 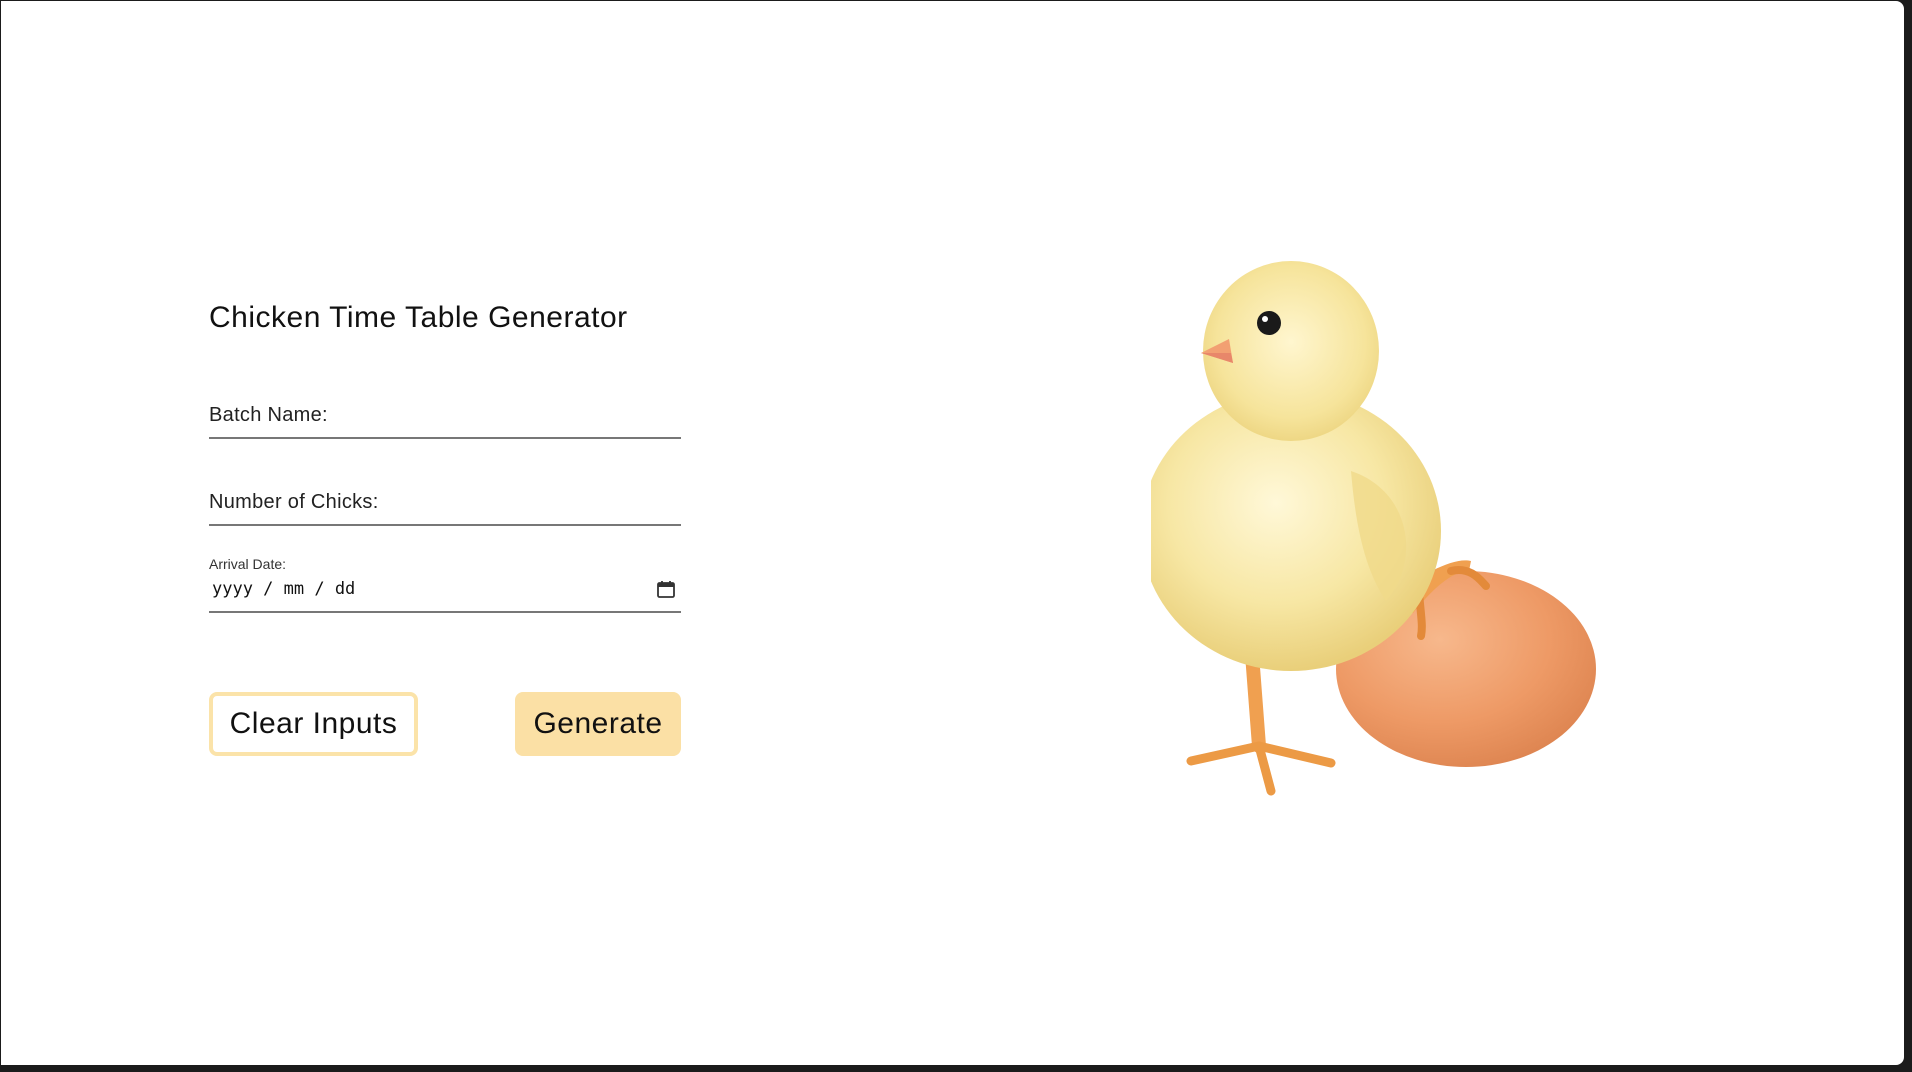 I want to click on batch-name-label: Batch Name:, so click(x=268, y=415).